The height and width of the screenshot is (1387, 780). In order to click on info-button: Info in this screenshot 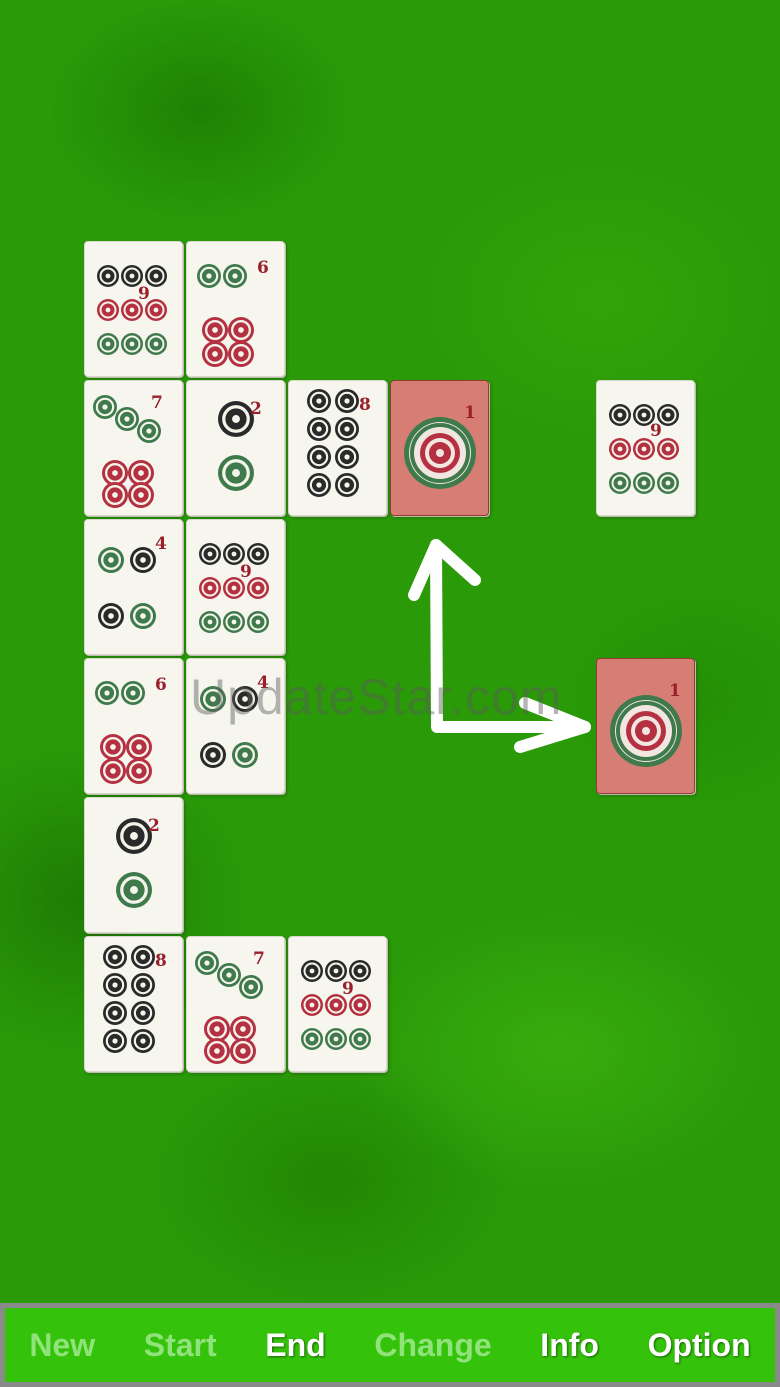, I will do `click(569, 1345)`.